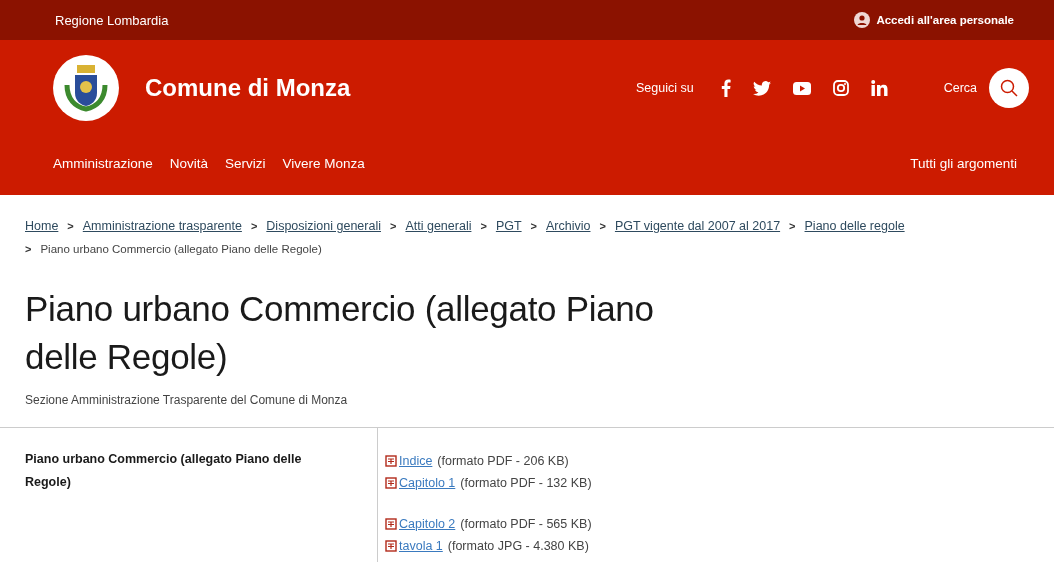  I want to click on search-label: Cerca, so click(960, 88).